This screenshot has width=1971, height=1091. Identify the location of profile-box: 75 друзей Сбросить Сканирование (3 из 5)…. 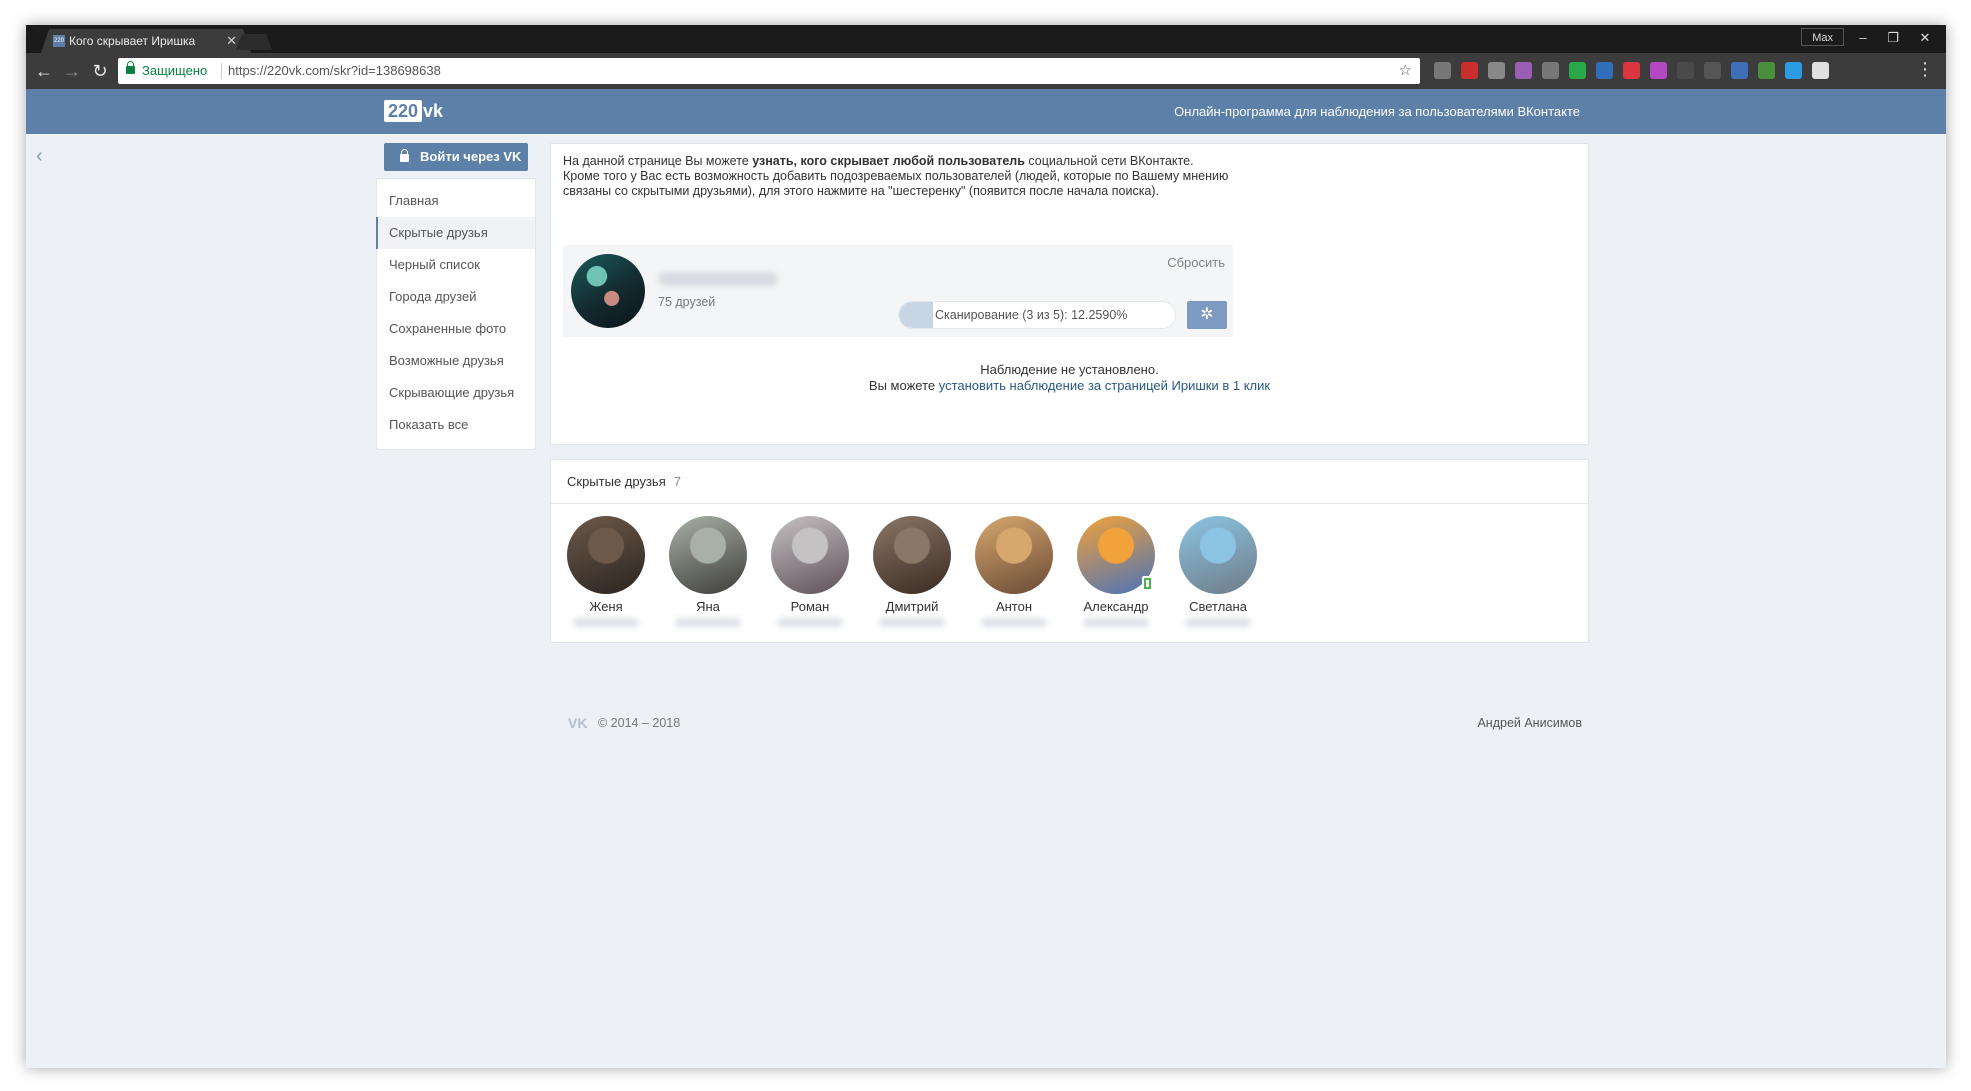
(898, 291).